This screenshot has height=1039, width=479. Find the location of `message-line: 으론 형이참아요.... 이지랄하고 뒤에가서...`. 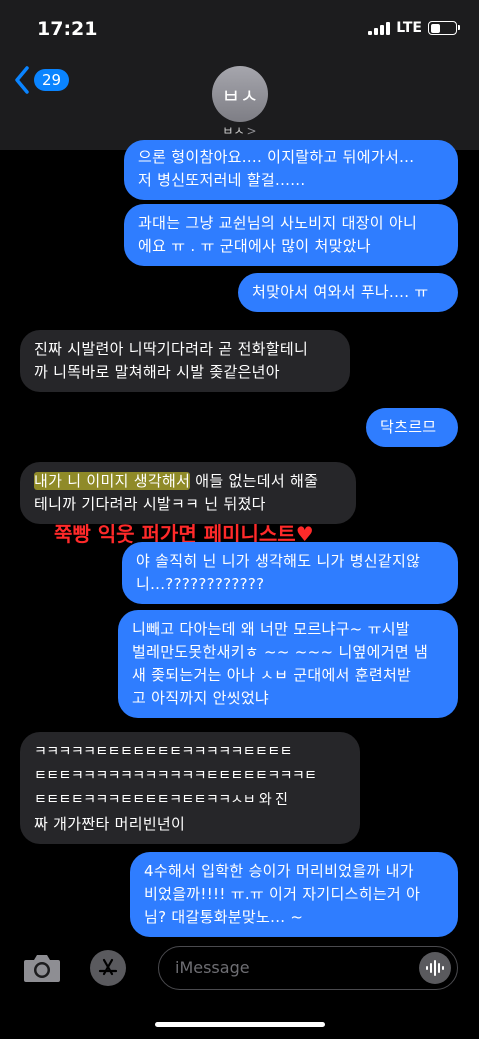

message-line: 으론 형이참아요.... 이지랄하고 뒤에가서... is located at coordinates (276, 157).